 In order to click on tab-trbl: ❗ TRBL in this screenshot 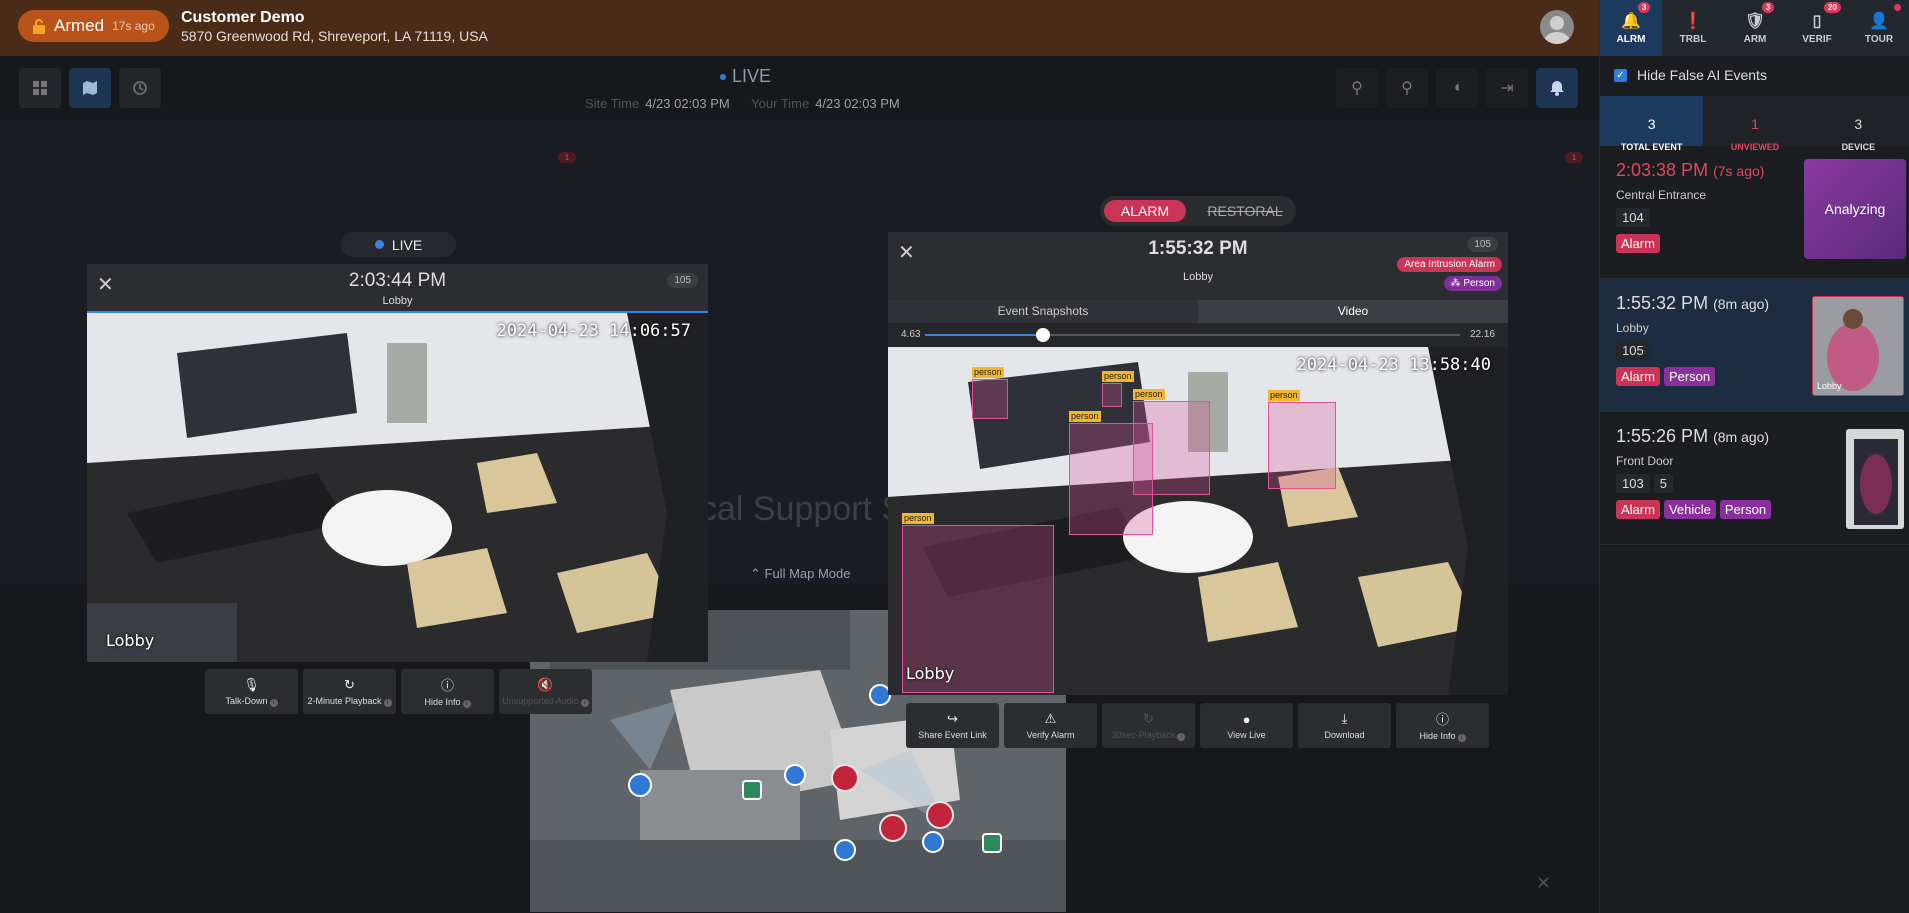, I will do `click(1693, 28)`.